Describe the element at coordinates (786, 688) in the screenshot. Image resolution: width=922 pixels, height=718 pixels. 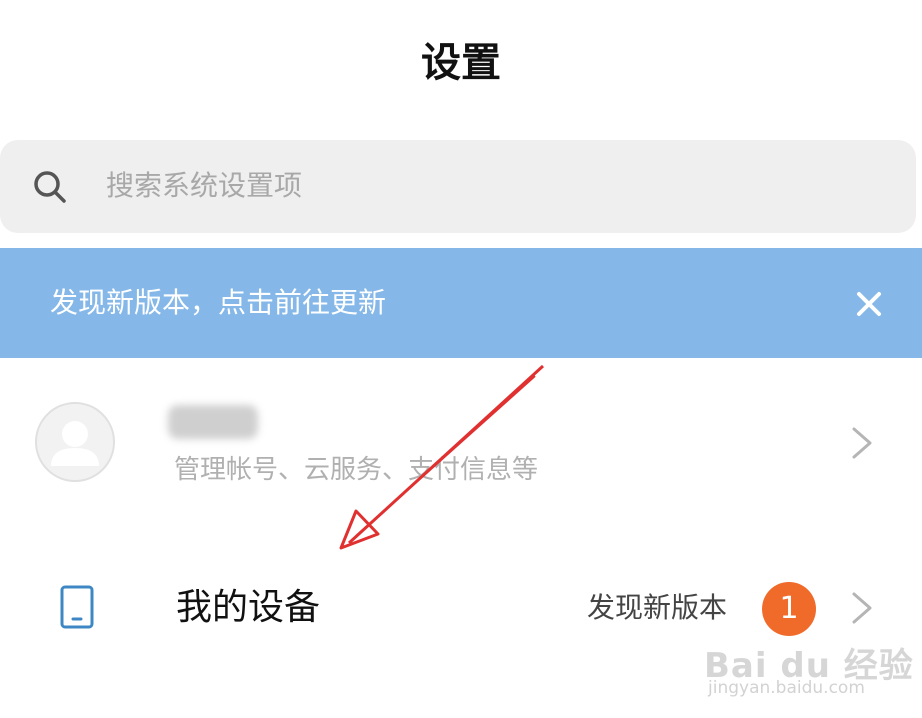
I see `watermark-url: jingyan.baidu.com` at that location.